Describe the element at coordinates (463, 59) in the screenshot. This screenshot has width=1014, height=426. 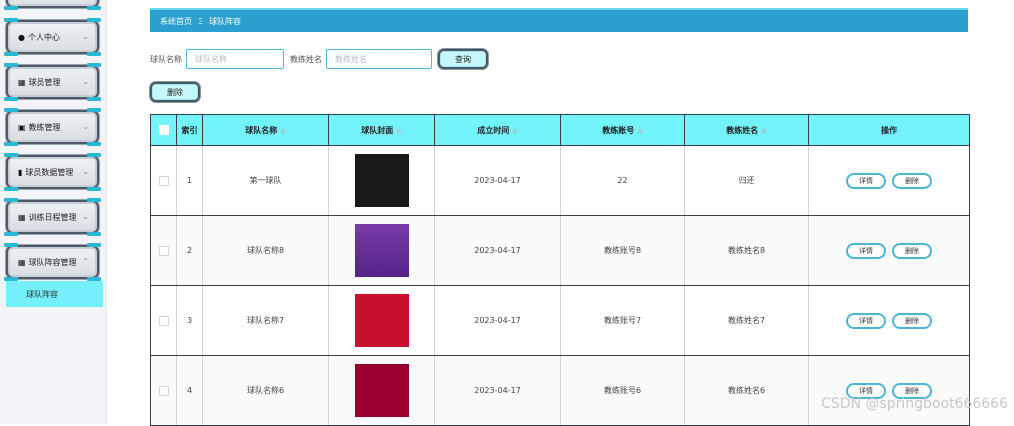
I see `search-button: 查询` at that location.